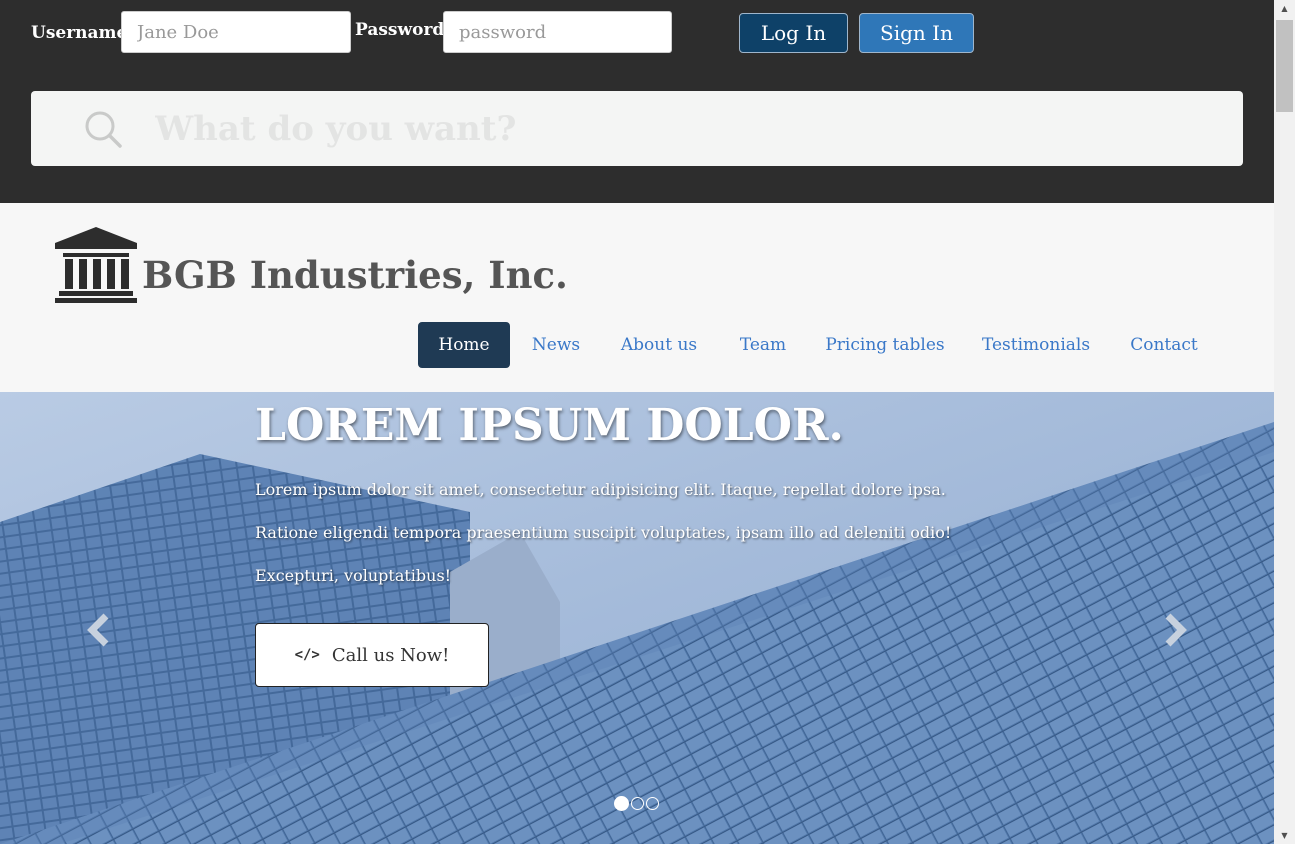 The width and height of the screenshot is (1295, 844). Describe the element at coordinates (793, 33) in the screenshot. I see `log-in-button: Log In` at that location.